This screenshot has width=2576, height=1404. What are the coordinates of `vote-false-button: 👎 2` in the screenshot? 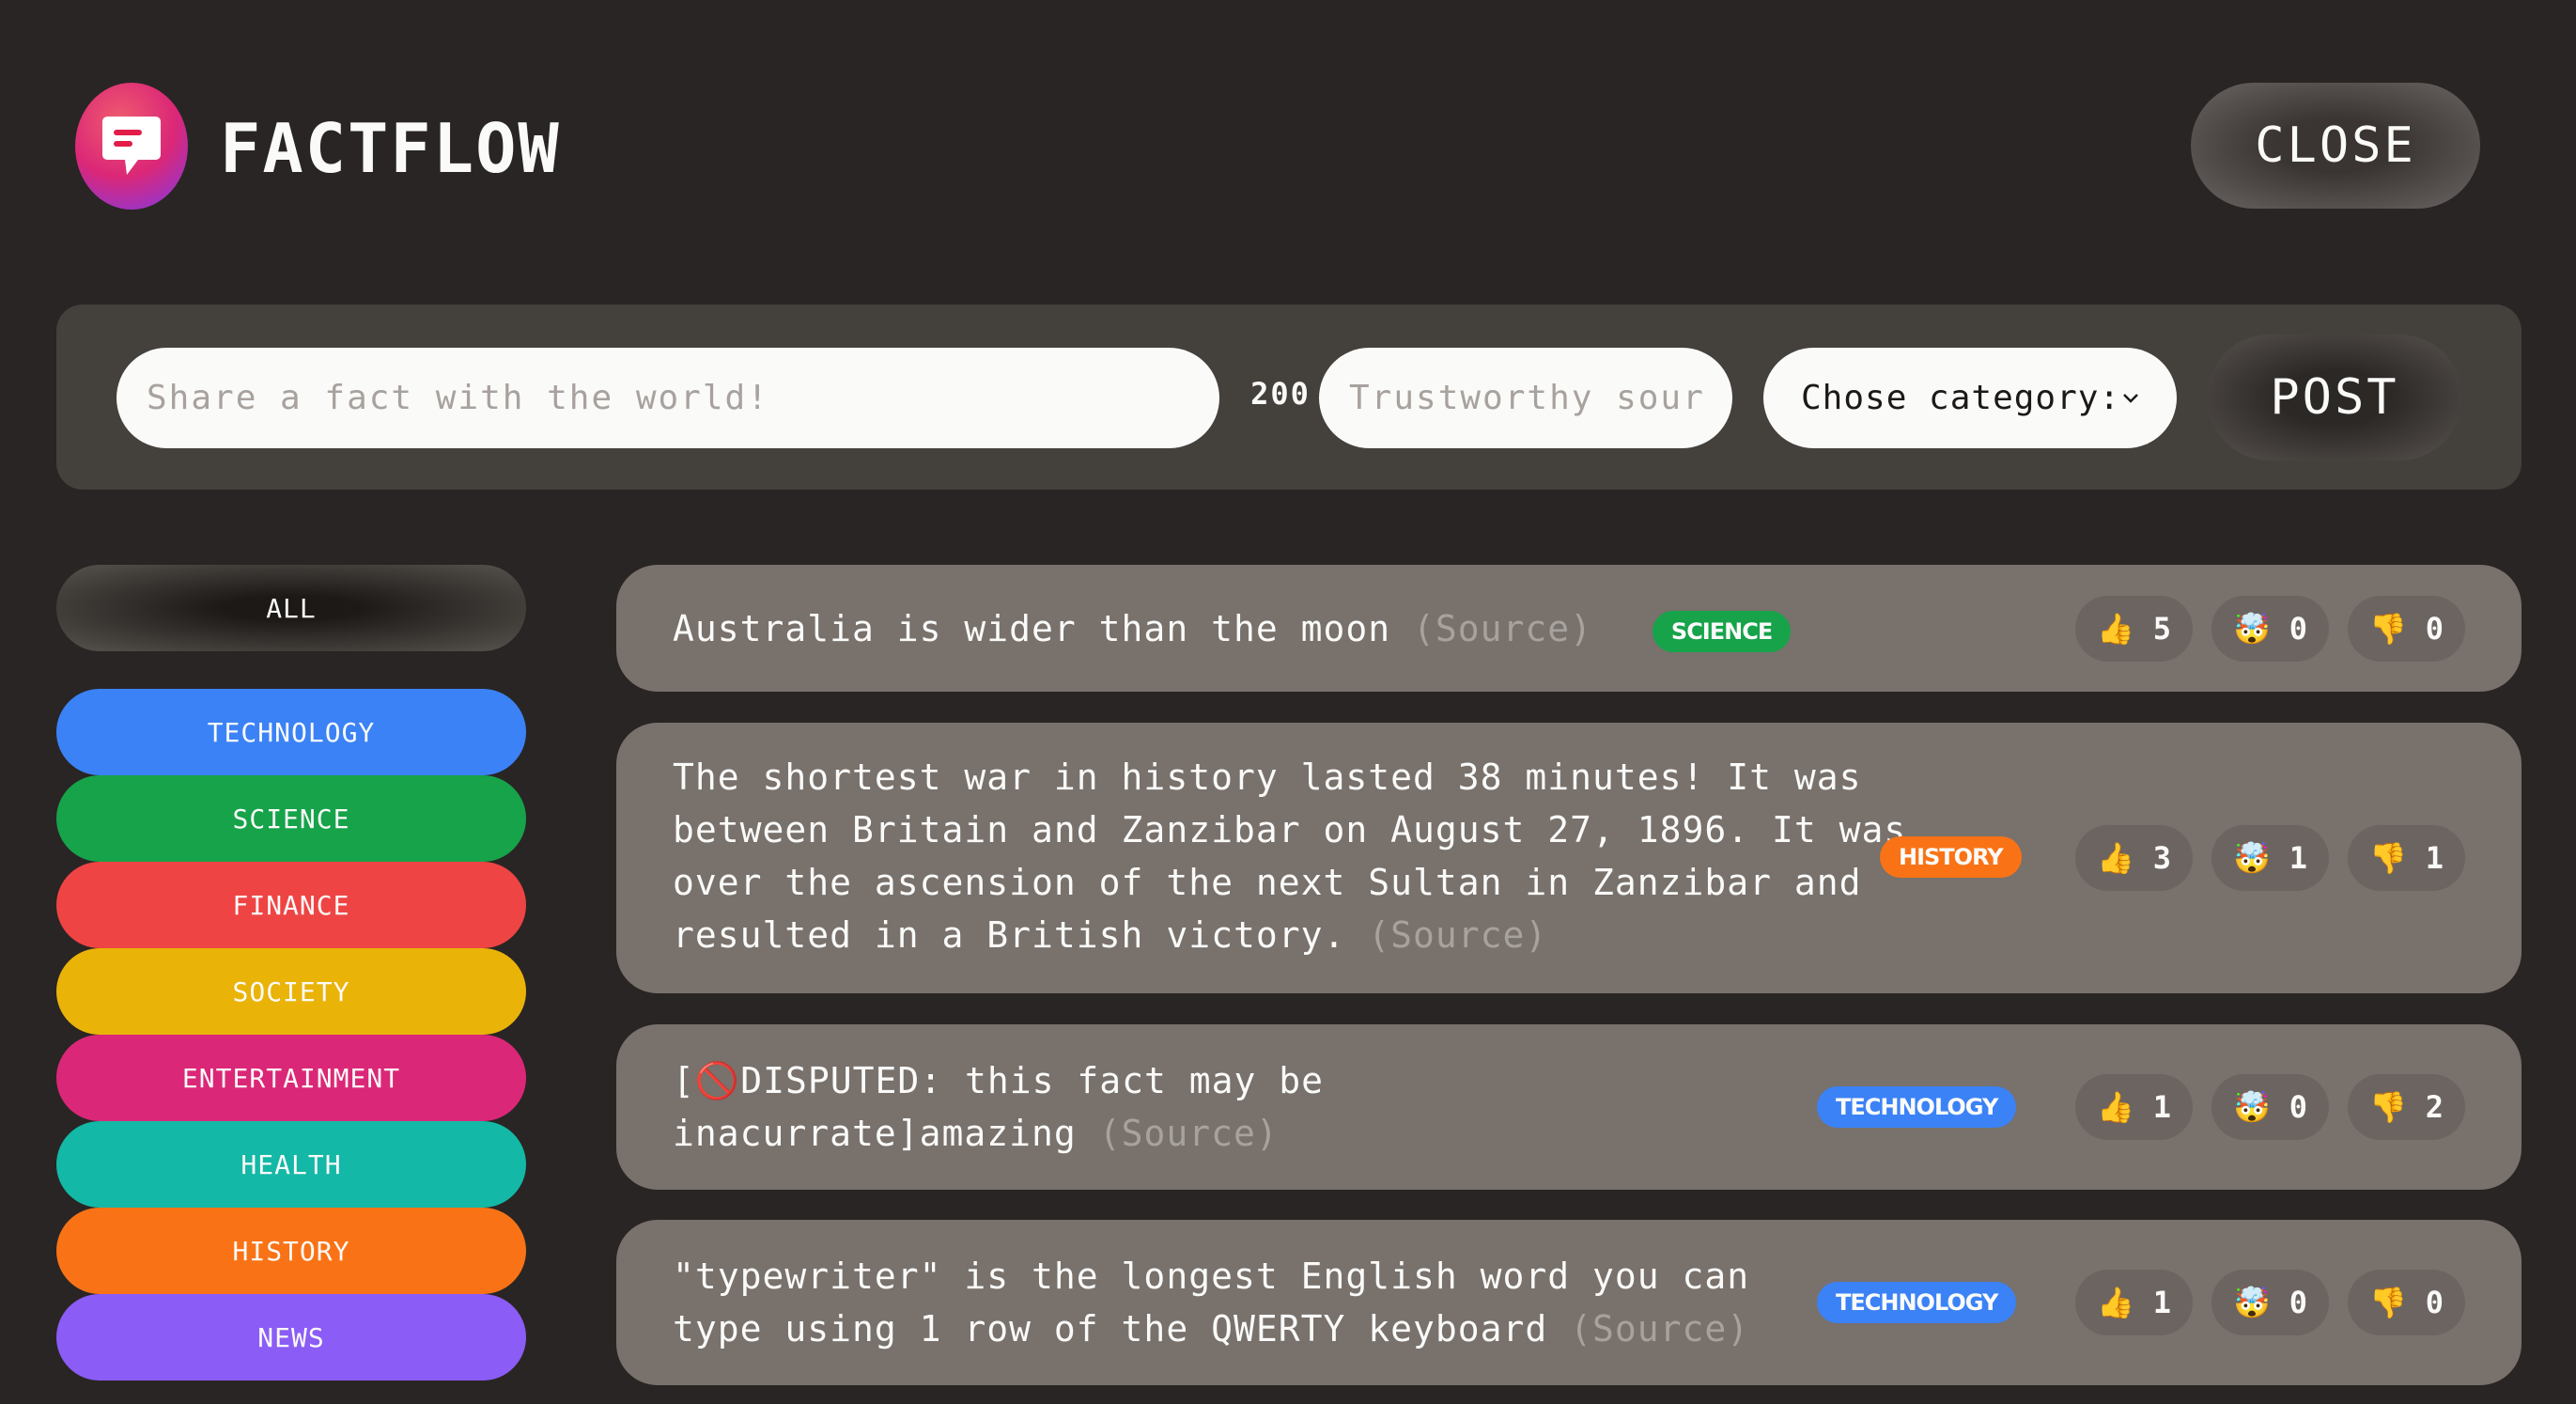 It's located at (2406, 1107).